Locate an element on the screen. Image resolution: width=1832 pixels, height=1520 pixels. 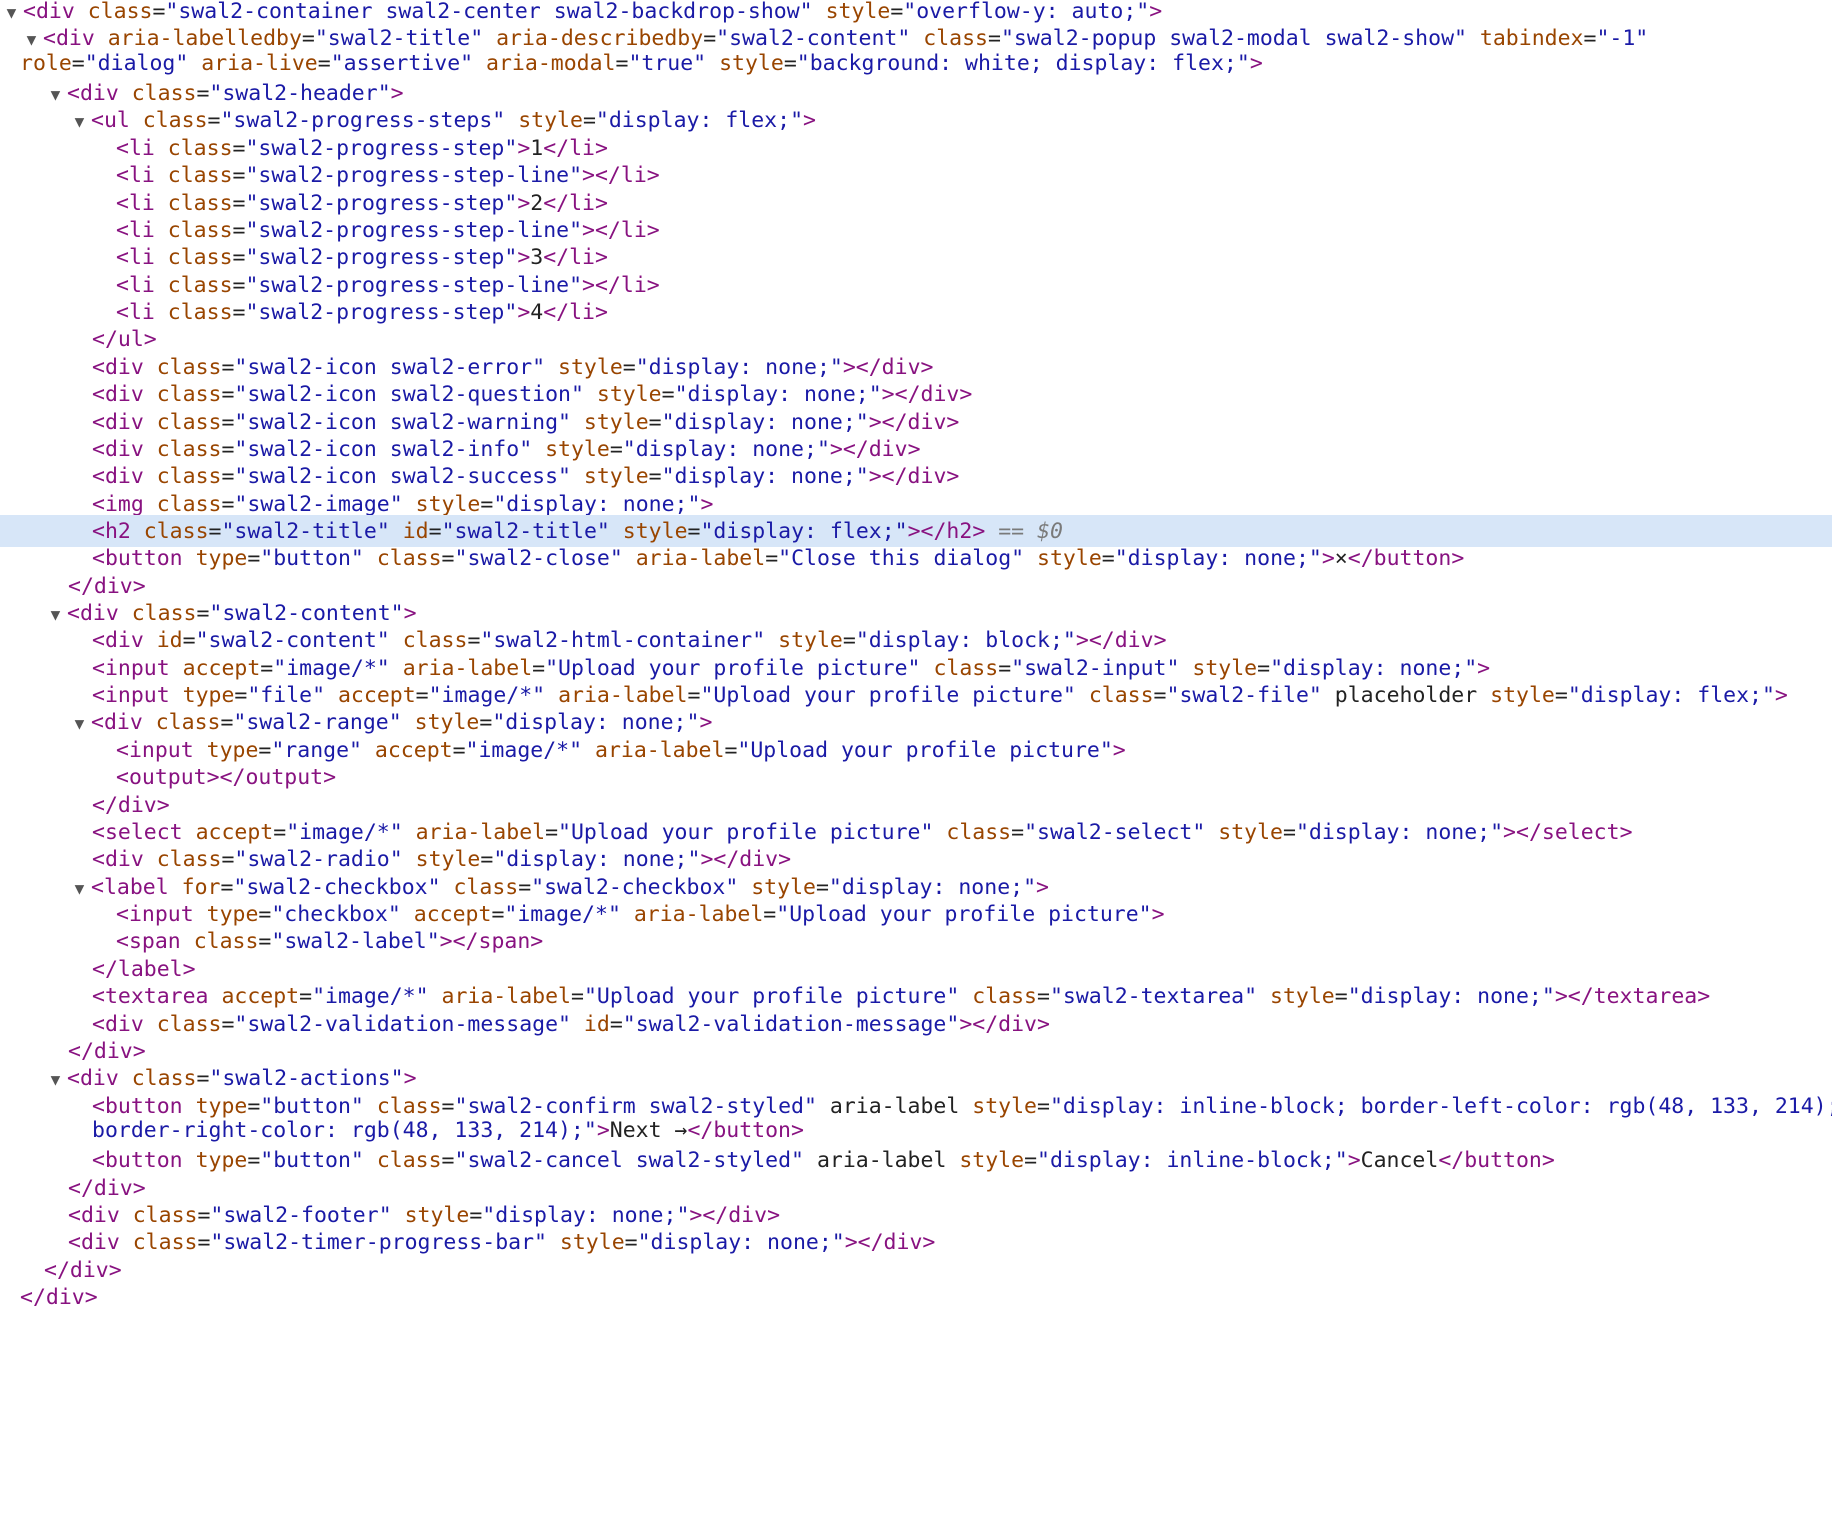
console-ref: == $0 is located at coordinates (1030, 531).